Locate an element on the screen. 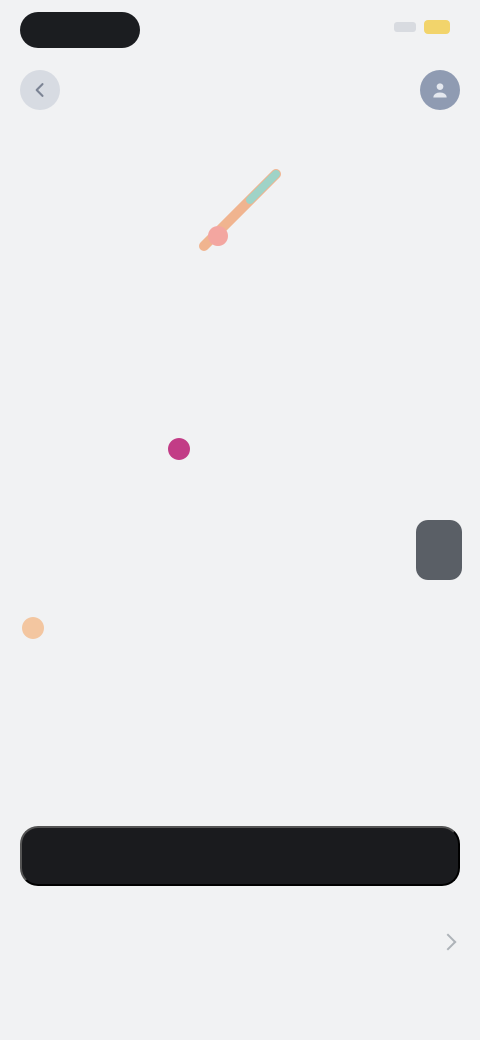  signal-icon is located at coordinates (405, 27).